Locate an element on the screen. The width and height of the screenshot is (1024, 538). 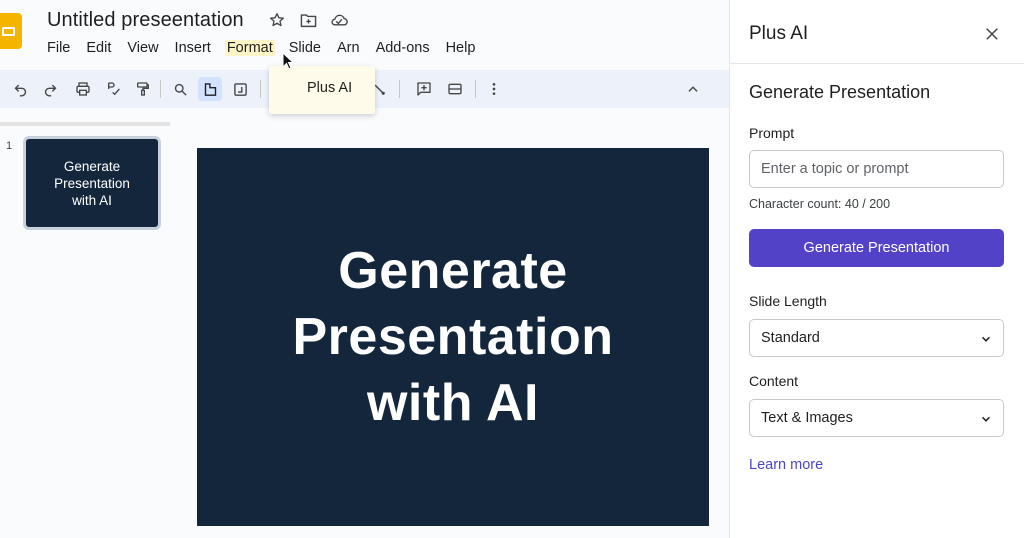
zoom-icon is located at coordinates (180, 89).